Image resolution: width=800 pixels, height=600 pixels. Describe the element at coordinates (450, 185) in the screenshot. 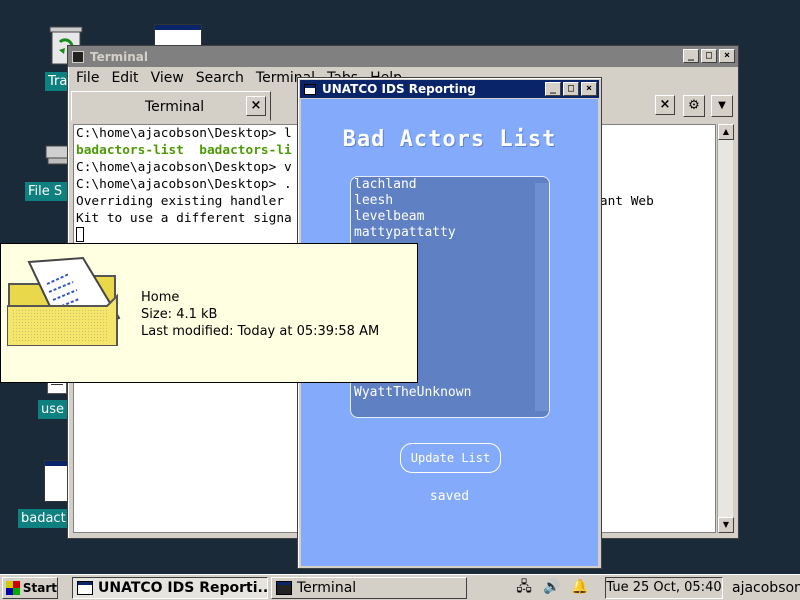

I see `list-item: lachland` at that location.